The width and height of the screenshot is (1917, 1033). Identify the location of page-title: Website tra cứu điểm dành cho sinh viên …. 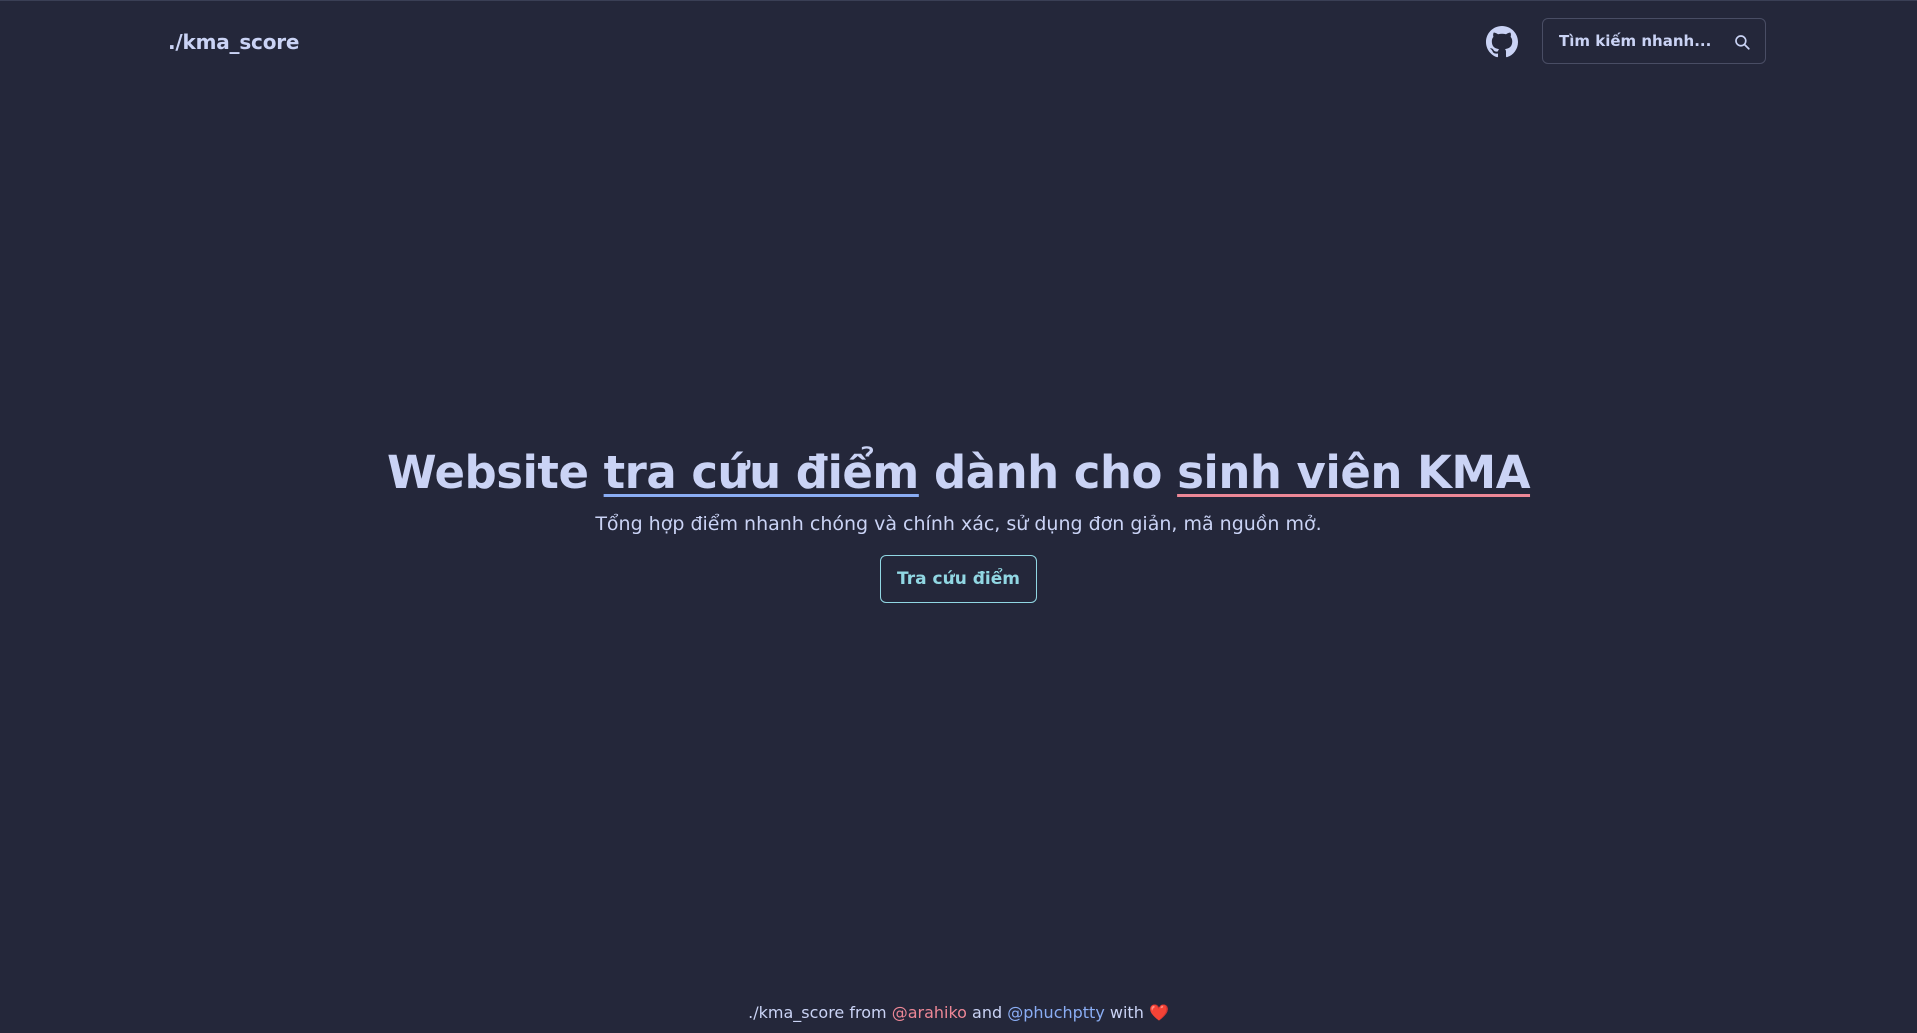
(958, 472).